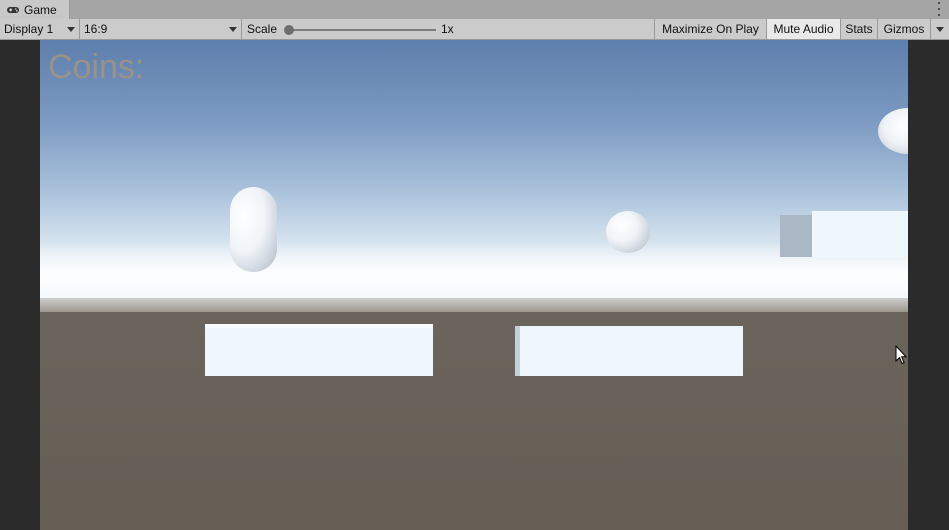  Describe the element at coordinates (160, 29) in the screenshot. I see `aspect-dropdown: 16:9` at that location.